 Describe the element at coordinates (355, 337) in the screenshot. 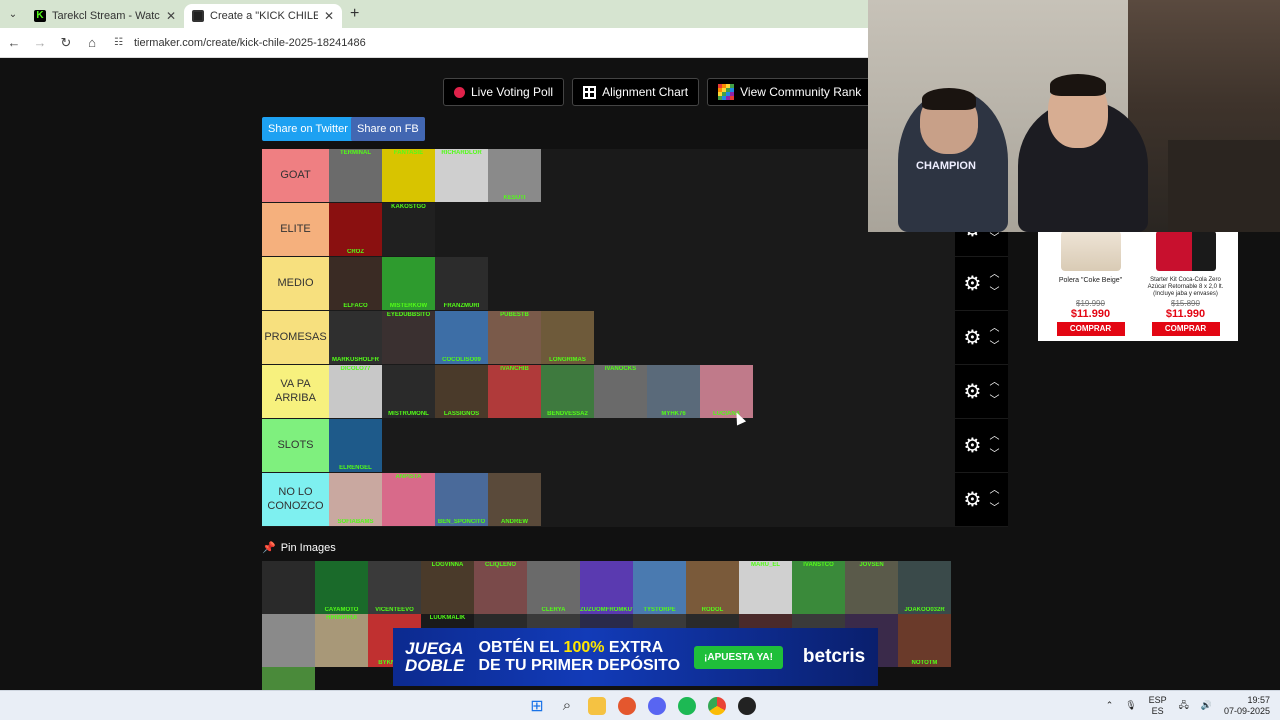

I see `streamer-image: MARKUSHOLFR` at that location.